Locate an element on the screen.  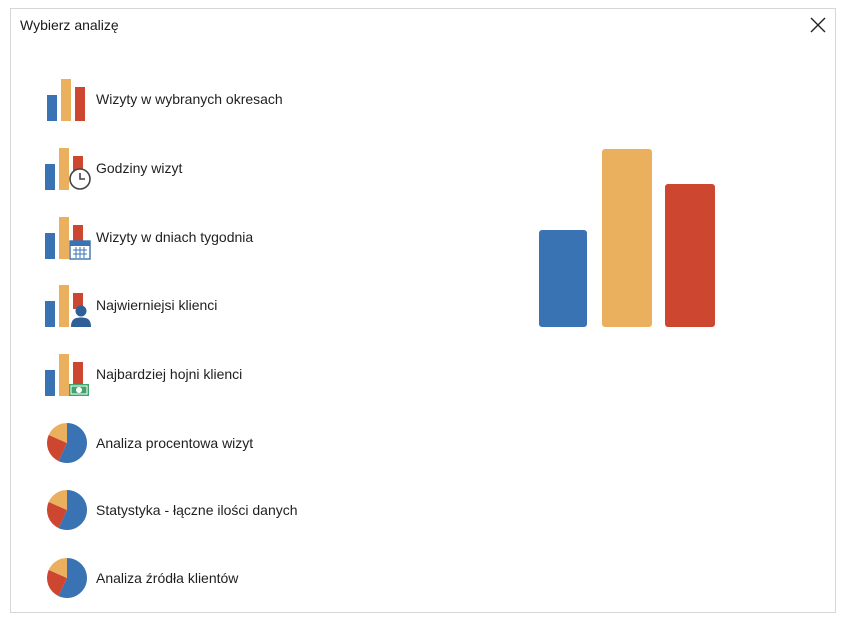
close-icon is located at coordinates (818, 25).